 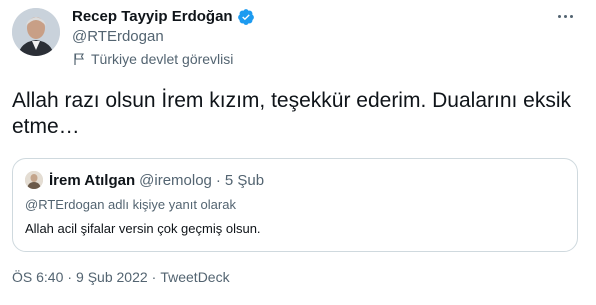 I want to click on quoted-date: 5 Şub, so click(x=244, y=181).